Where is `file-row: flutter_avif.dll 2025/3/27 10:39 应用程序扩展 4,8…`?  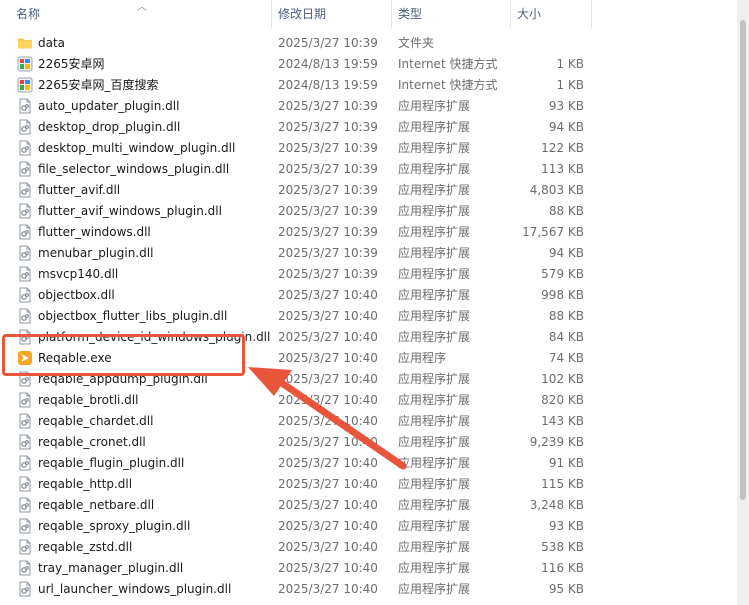
file-row: flutter_avif.dll 2025/3/27 10:39 应用程序扩展 4,8… is located at coordinates (368, 190).